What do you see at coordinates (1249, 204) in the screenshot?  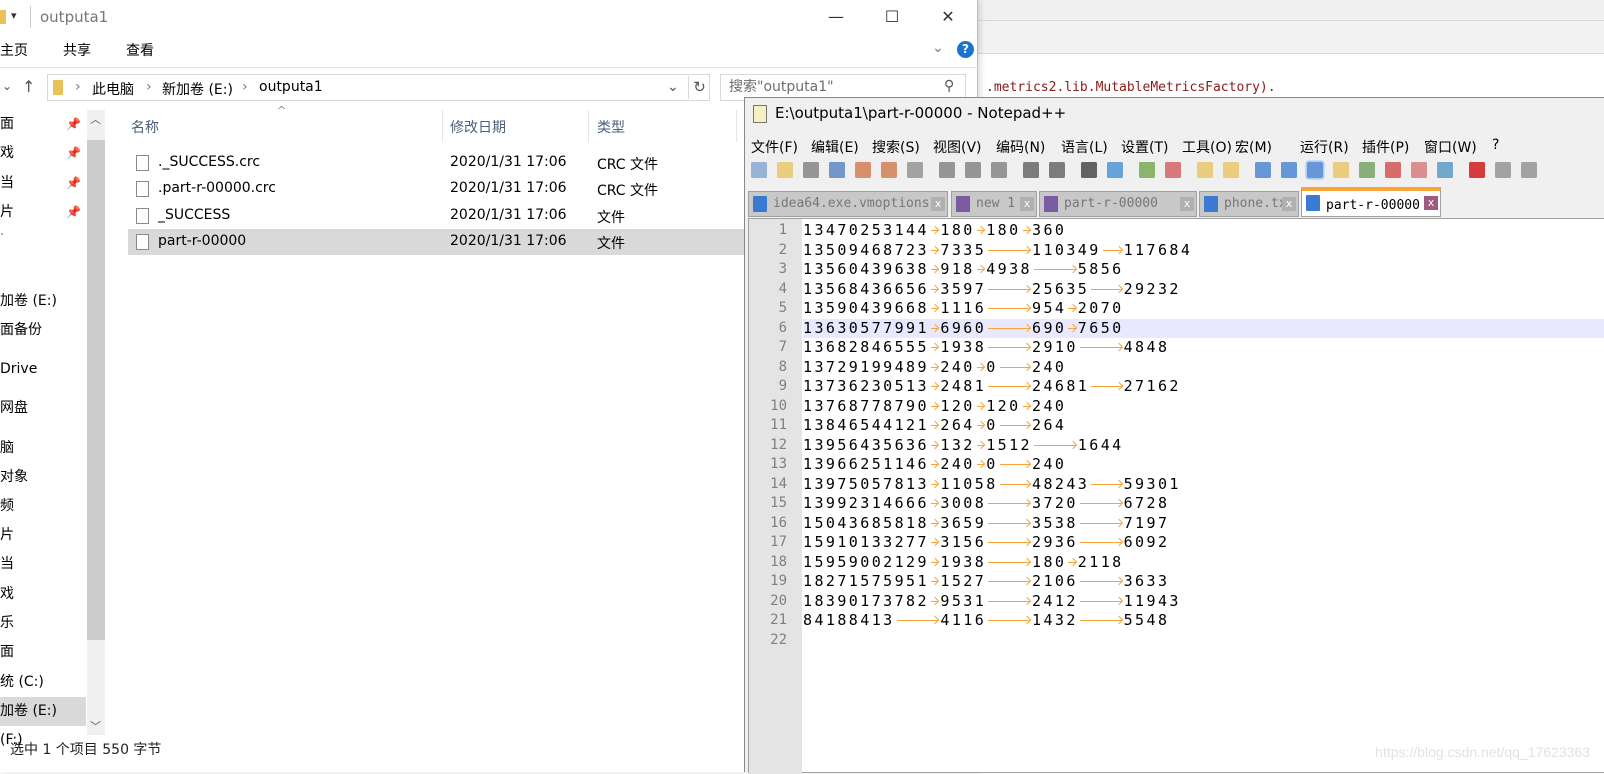 I see `editor-tab: phone.txt x` at bounding box center [1249, 204].